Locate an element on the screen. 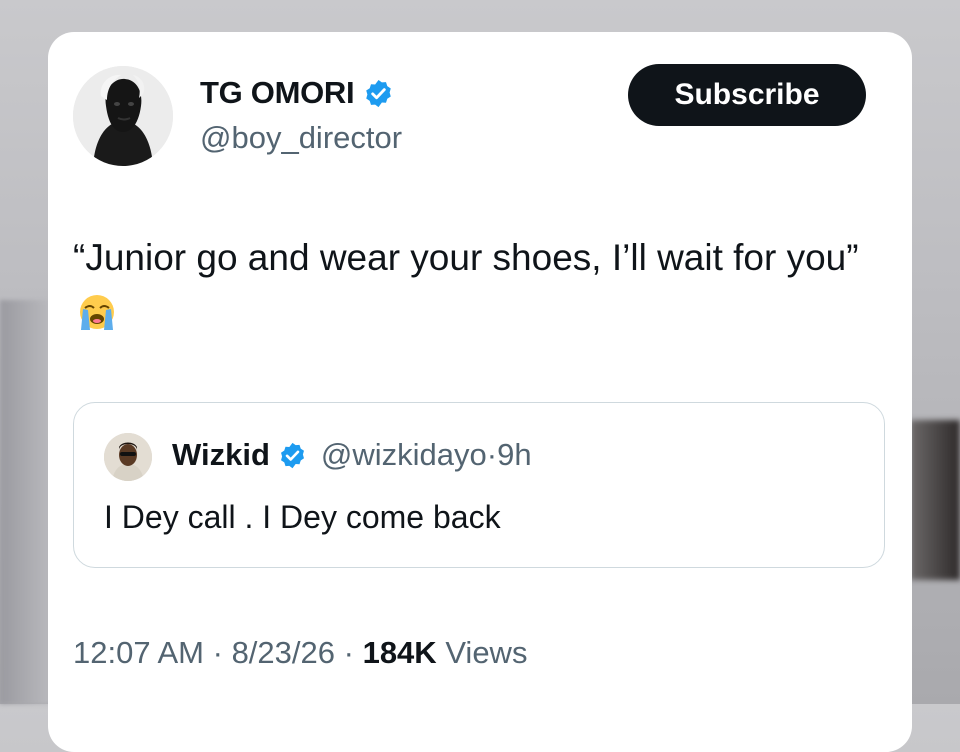 This screenshot has height=752, width=960. tweet-date: 8/23/26 is located at coordinates (283, 652).